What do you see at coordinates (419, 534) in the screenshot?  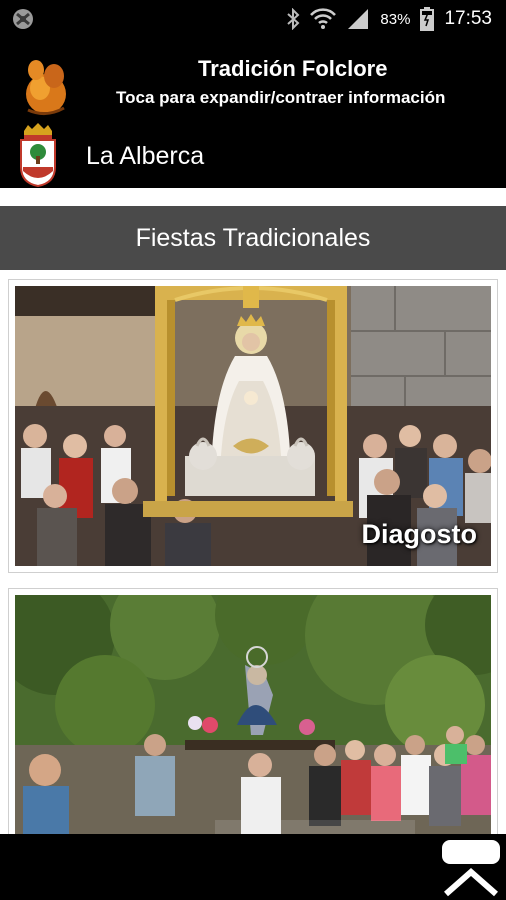 I see `fiesta-card-label: Diagosto` at bounding box center [419, 534].